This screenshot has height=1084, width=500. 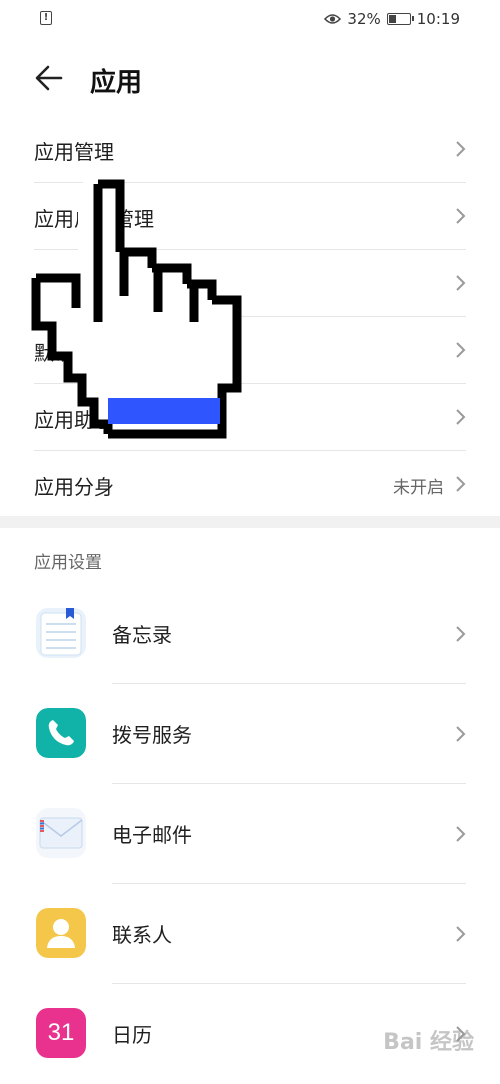 I want to click on page-title: 应用, so click(x=116, y=83).